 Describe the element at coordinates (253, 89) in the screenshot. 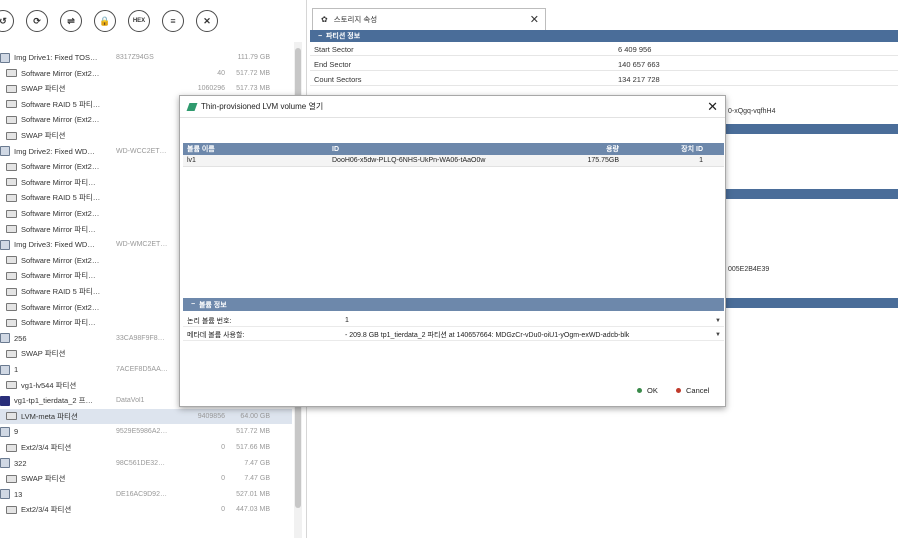

I see `tree-item-size: 517.73 MB` at that location.